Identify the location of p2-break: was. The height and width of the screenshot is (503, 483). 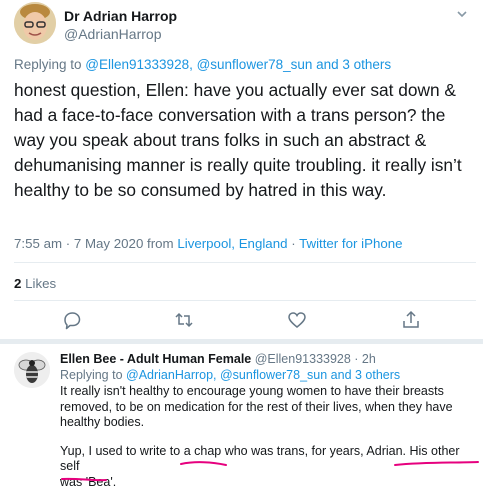
(73, 481).